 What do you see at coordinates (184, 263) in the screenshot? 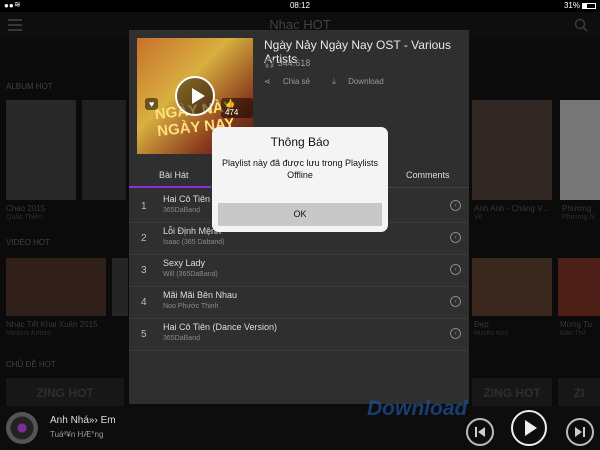
I see `track-title: Sexy Lady` at bounding box center [184, 263].